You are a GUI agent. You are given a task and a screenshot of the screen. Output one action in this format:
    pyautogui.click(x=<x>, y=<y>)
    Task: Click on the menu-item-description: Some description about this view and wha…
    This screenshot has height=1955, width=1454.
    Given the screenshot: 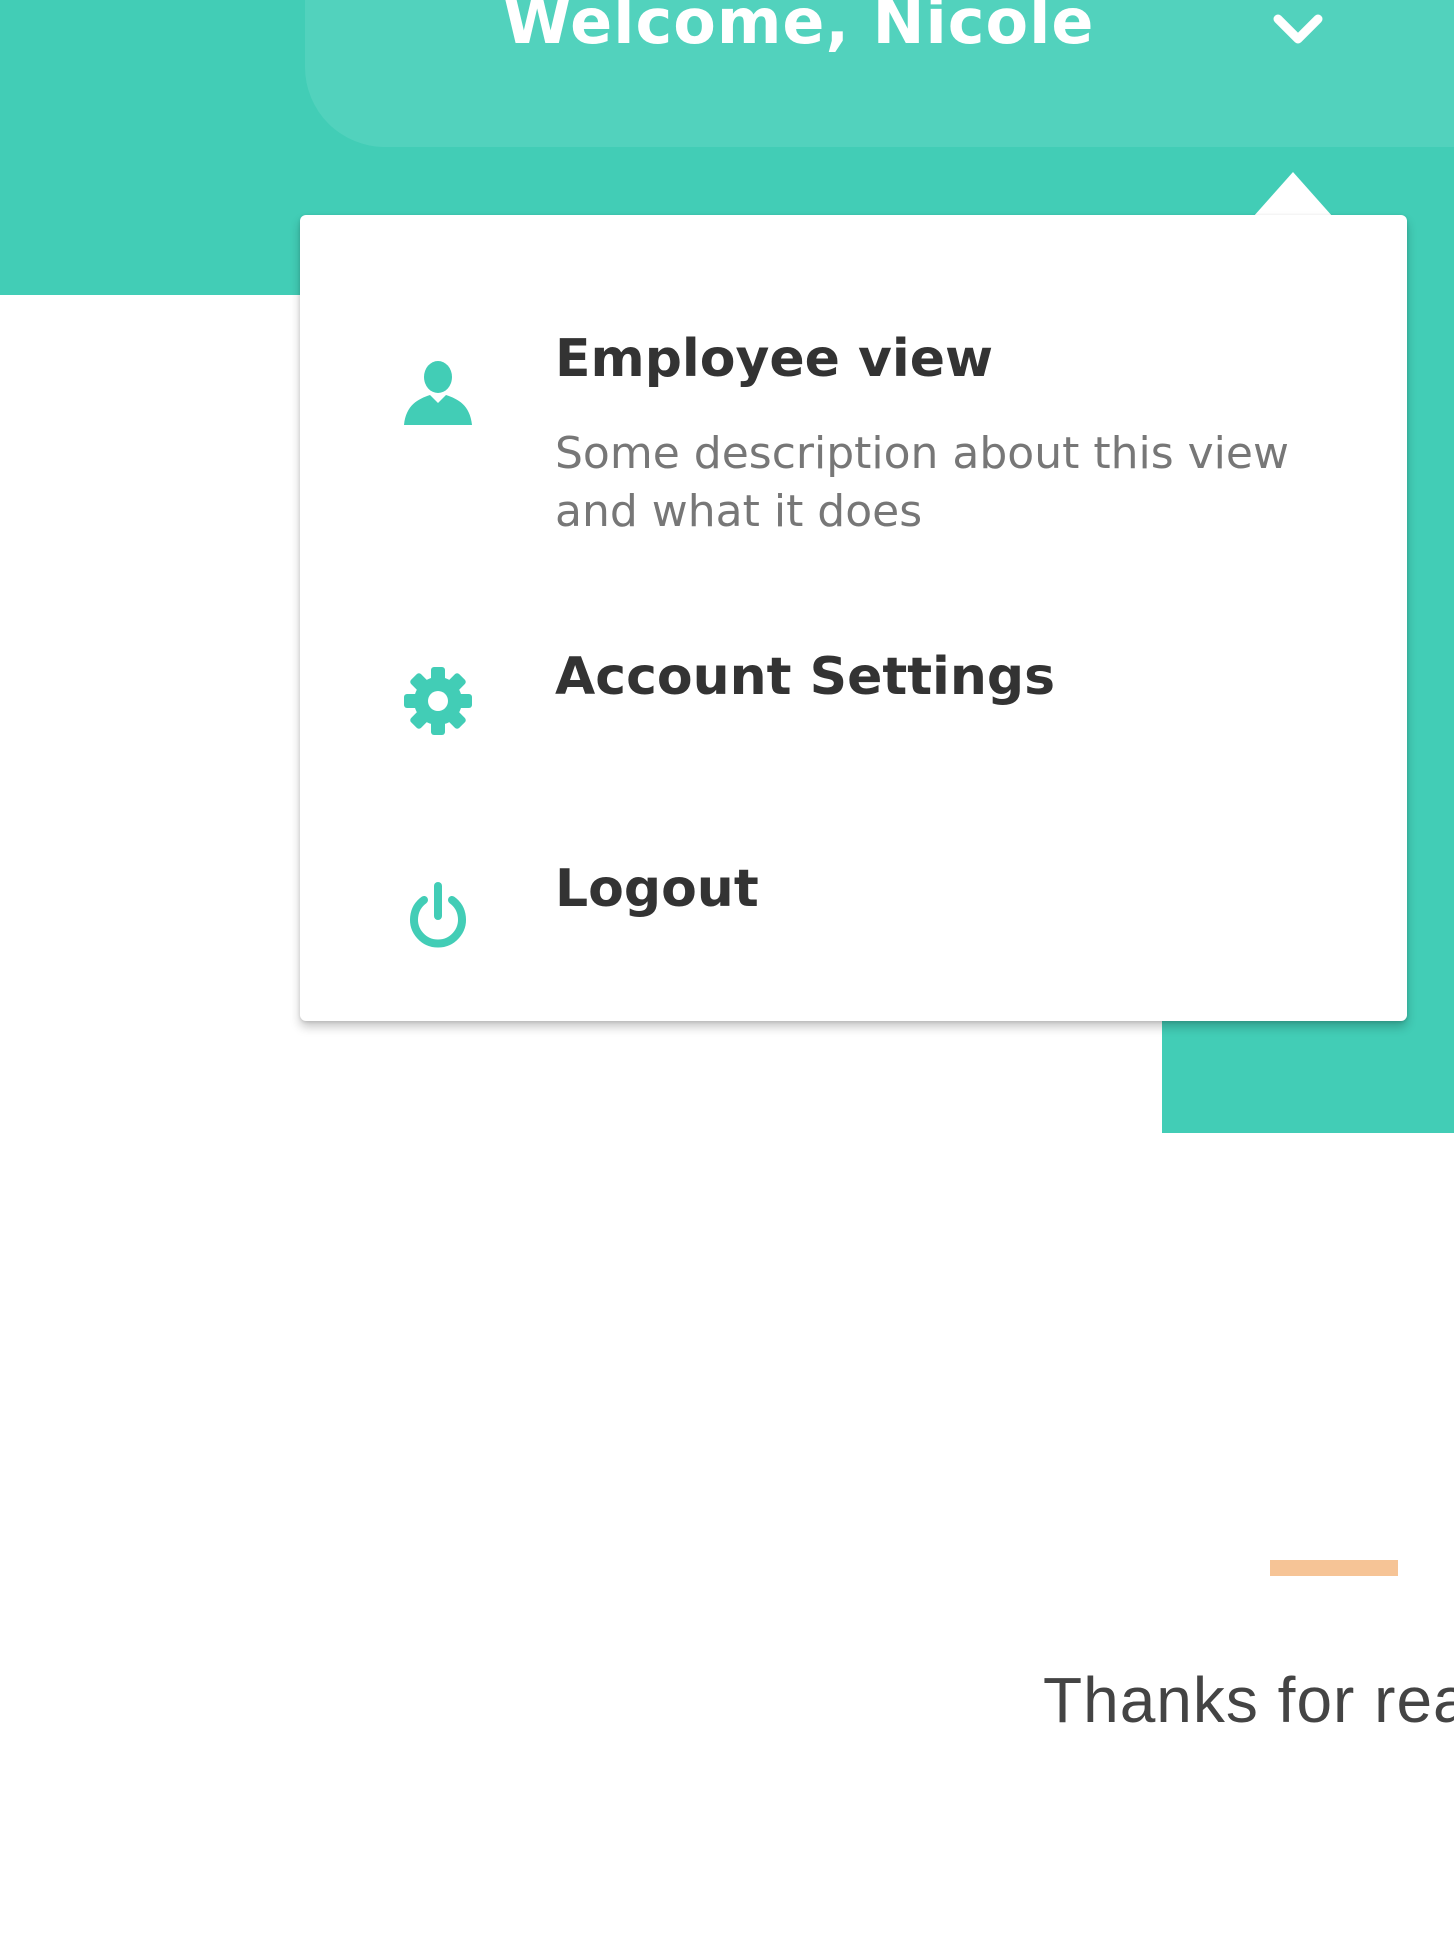 What is the action you would take?
    pyautogui.click(x=922, y=482)
    